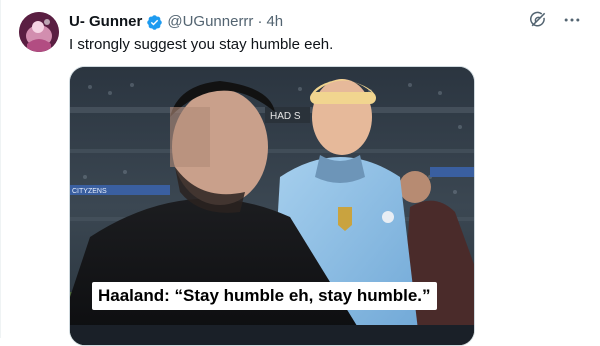  I want to click on media-caption: Haaland: “Stay humble eh, stay humble.”, so click(264, 296).